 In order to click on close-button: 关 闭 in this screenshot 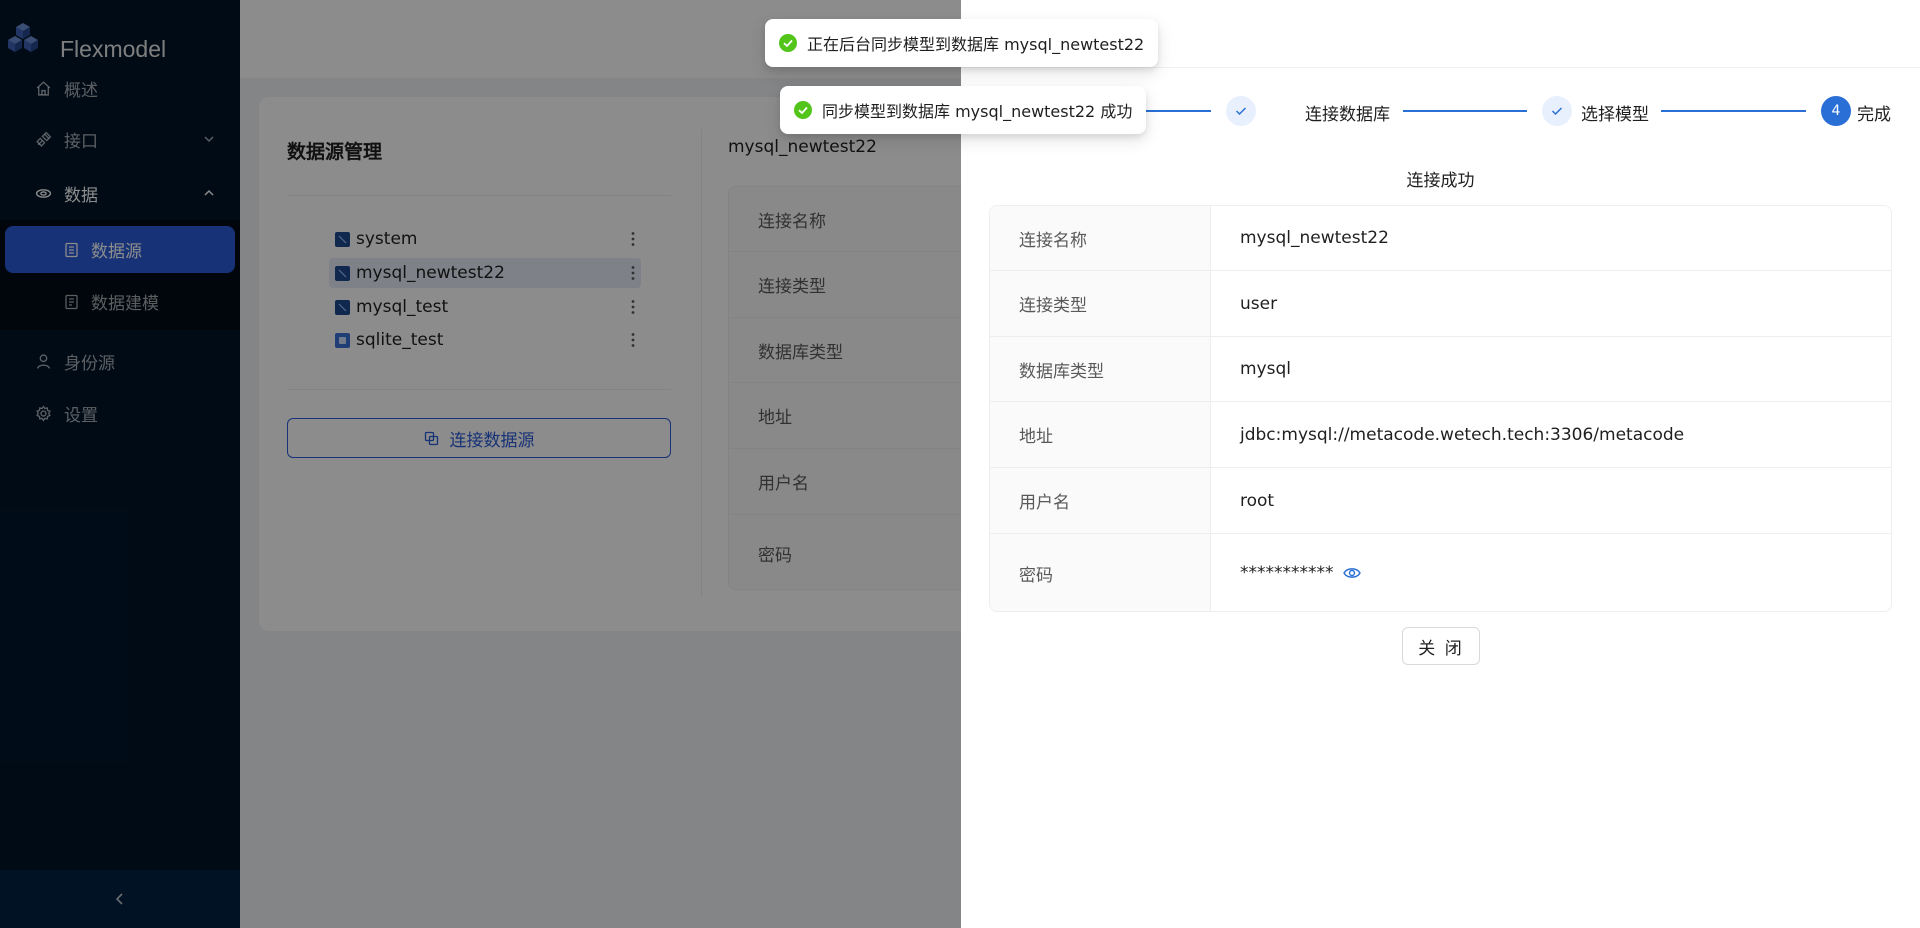, I will do `click(1441, 646)`.